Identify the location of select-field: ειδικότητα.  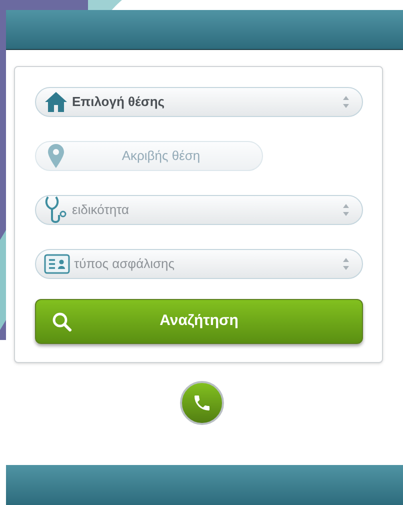
(199, 210).